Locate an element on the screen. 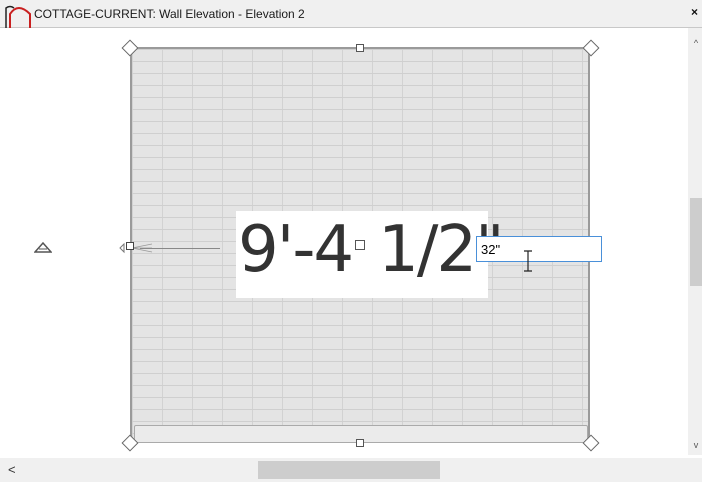 The width and height of the screenshot is (702, 482). vertical-scroll-thumb is located at coordinates (696, 242).